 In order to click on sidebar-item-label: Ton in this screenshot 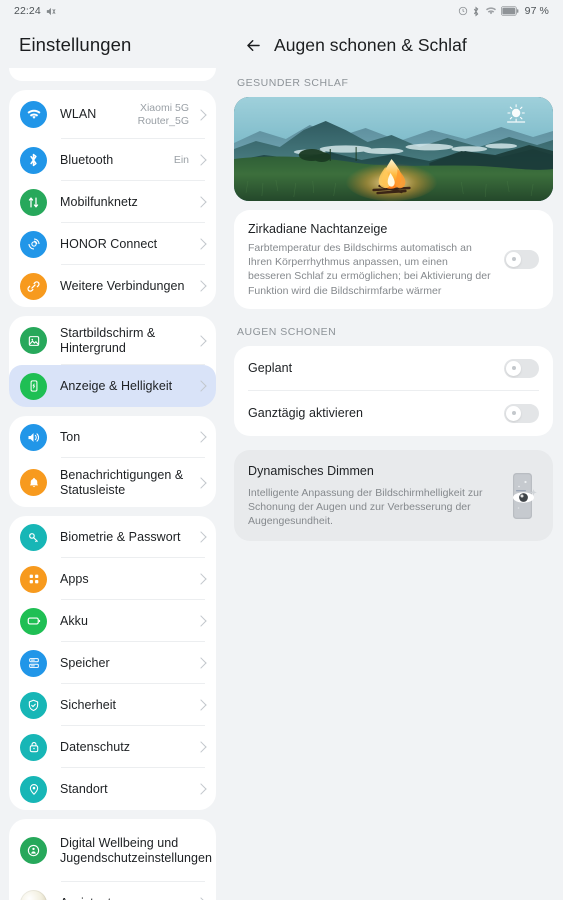, I will do `click(70, 436)`.